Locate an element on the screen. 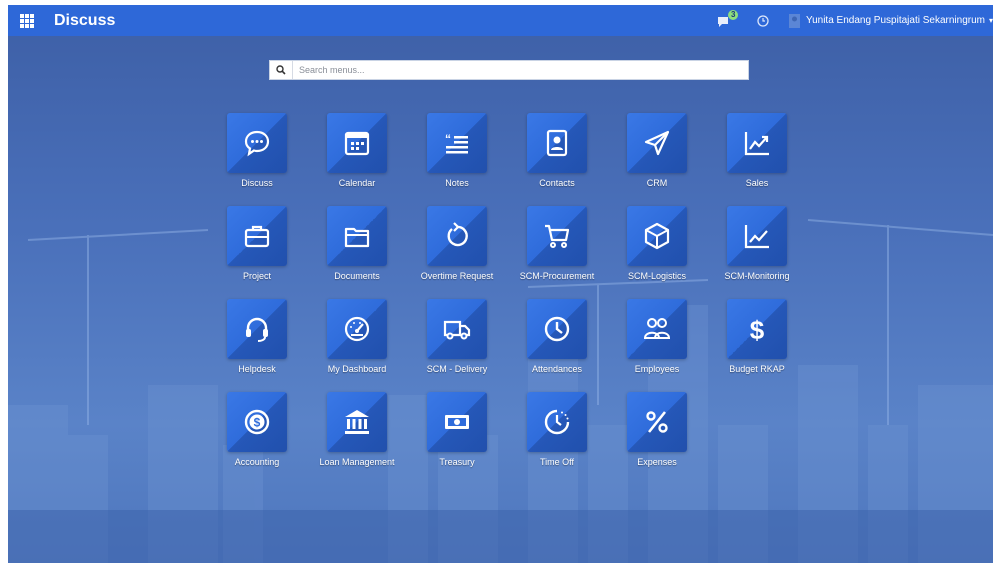 The width and height of the screenshot is (993, 563). folder-icon is located at coordinates (357, 237).